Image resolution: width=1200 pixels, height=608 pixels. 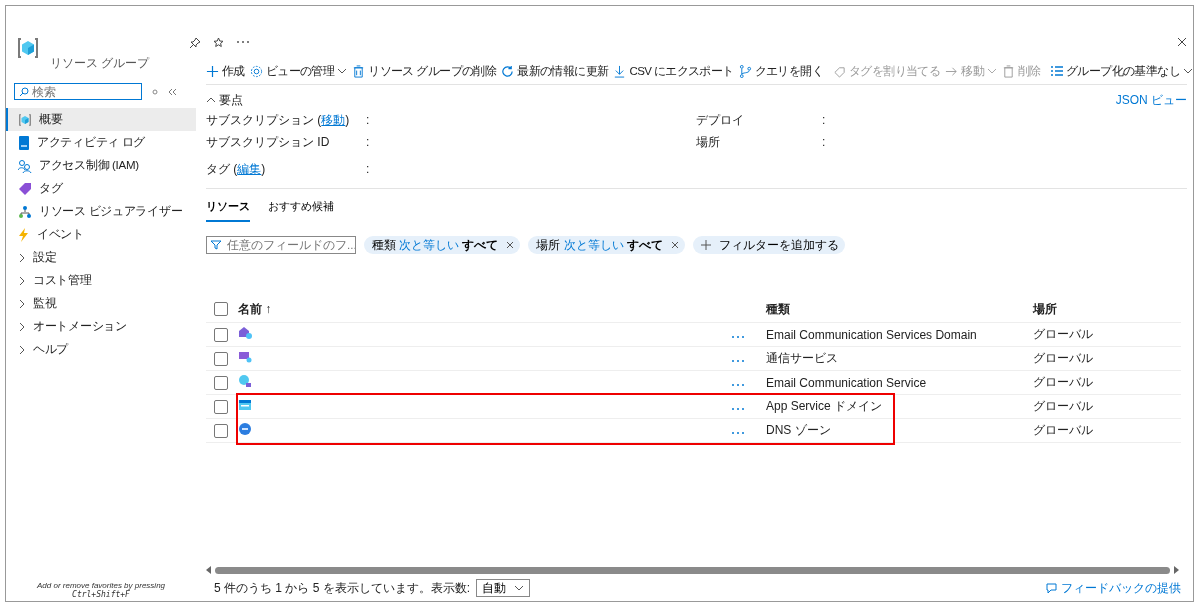 I want to click on toolbar-button: リソース グループの削除, so click(x=424, y=71).